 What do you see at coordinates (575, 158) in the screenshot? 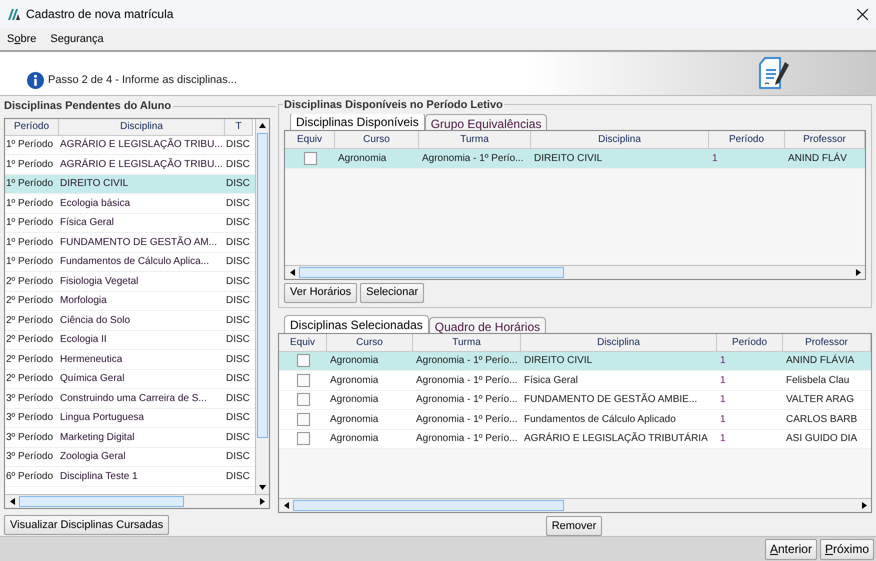
I see `table-row: Agronomia Agronomia - 1º Perío... DIREITO CIVIL 1 ANIND FLÁV` at bounding box center [575, 158].